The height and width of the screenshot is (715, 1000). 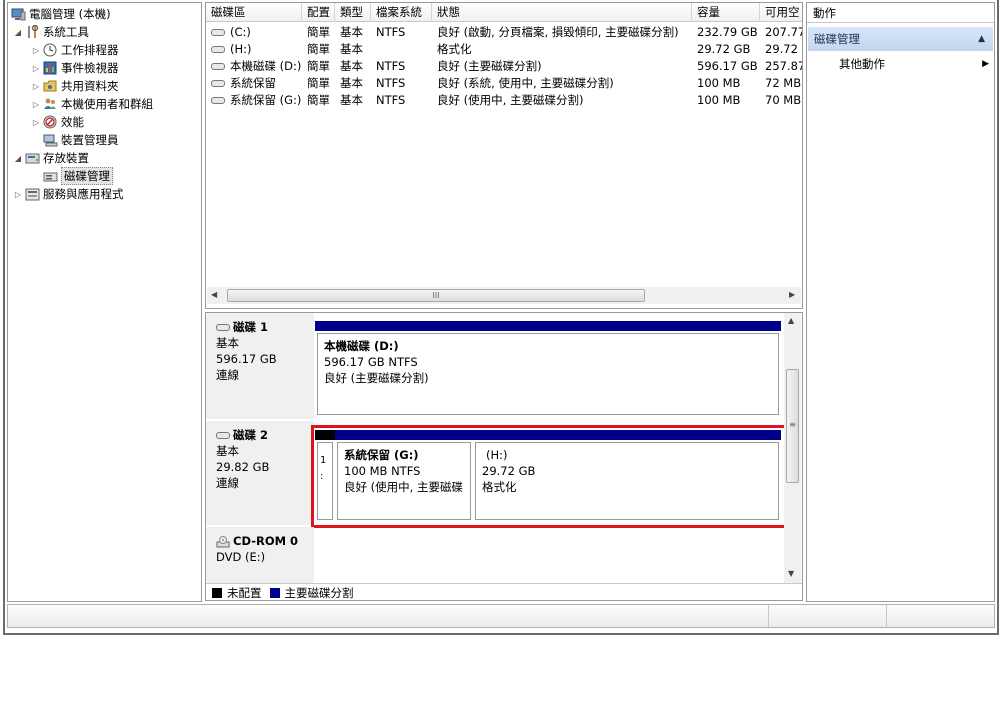 What do you see at coordinates (50, 176) in the screenshot?
I see `disk-management-icon` at bounding box center [50, 176].